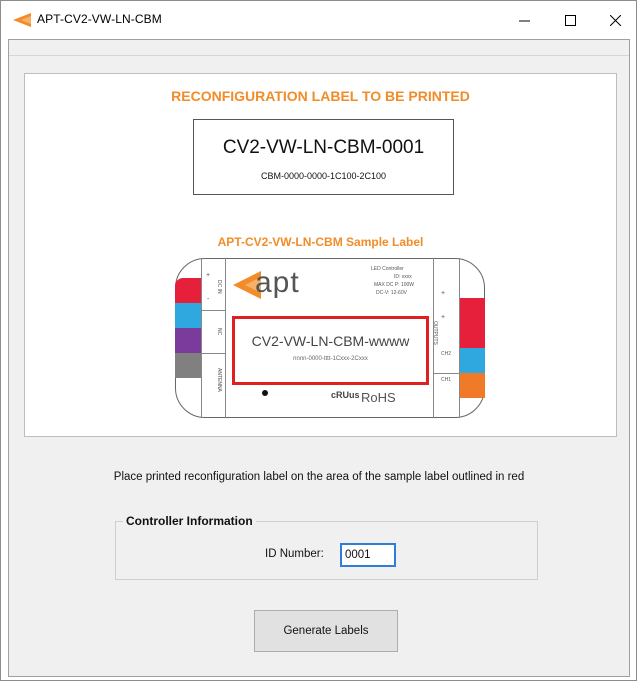  Describe the element at coordinates (189, 521) in the screenshot. I see `groupbox-title: Controller Information` at that location.